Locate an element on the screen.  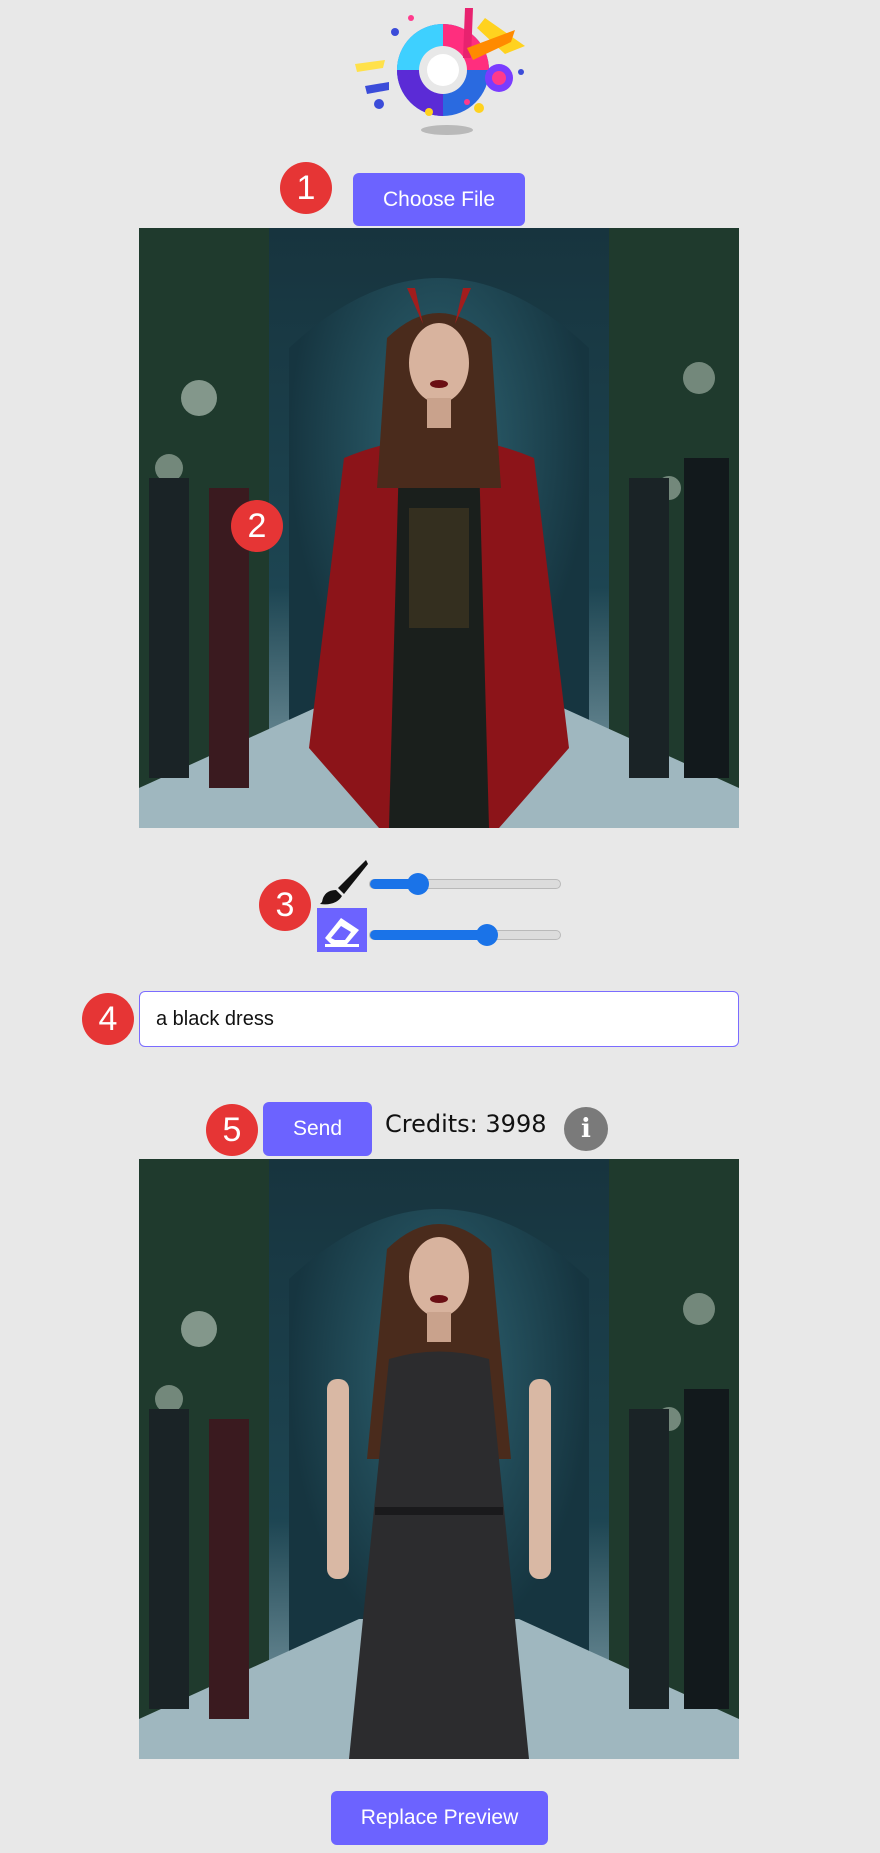
paintbrush-icon is located at coordinates (344, 882).